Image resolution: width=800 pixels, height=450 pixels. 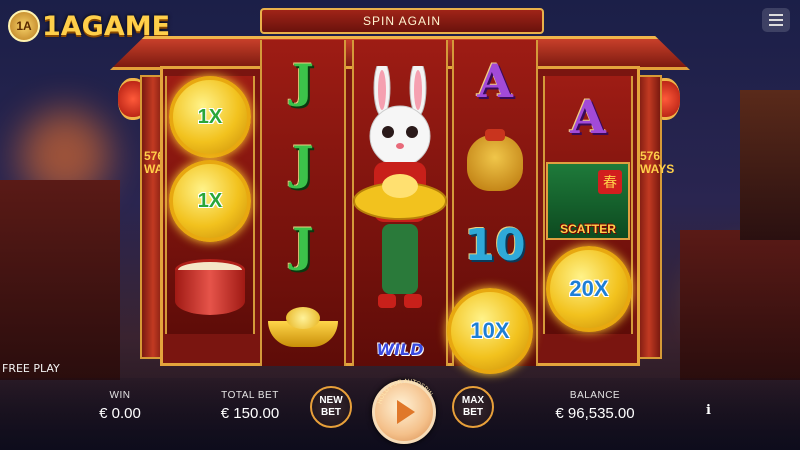 I want to click on gold-ingot-icon, so click(x=303, y=327).